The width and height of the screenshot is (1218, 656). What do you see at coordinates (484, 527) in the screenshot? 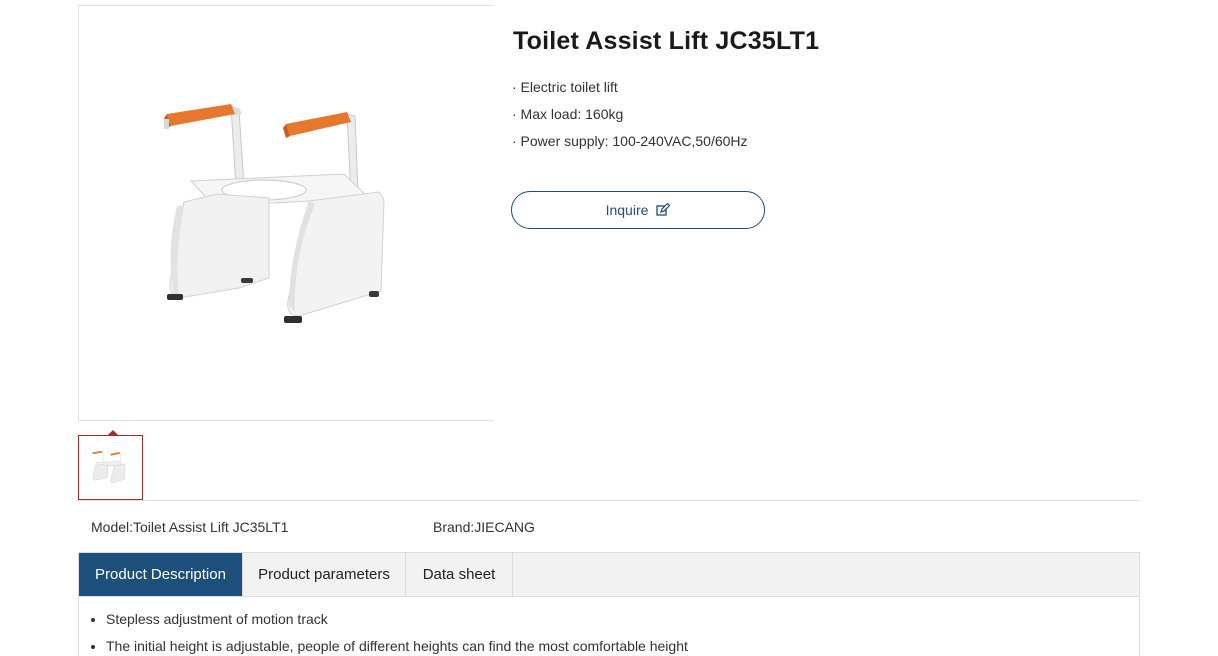
I see `product-brand: Brand:JIECANG` at bounding box center [484, 527].